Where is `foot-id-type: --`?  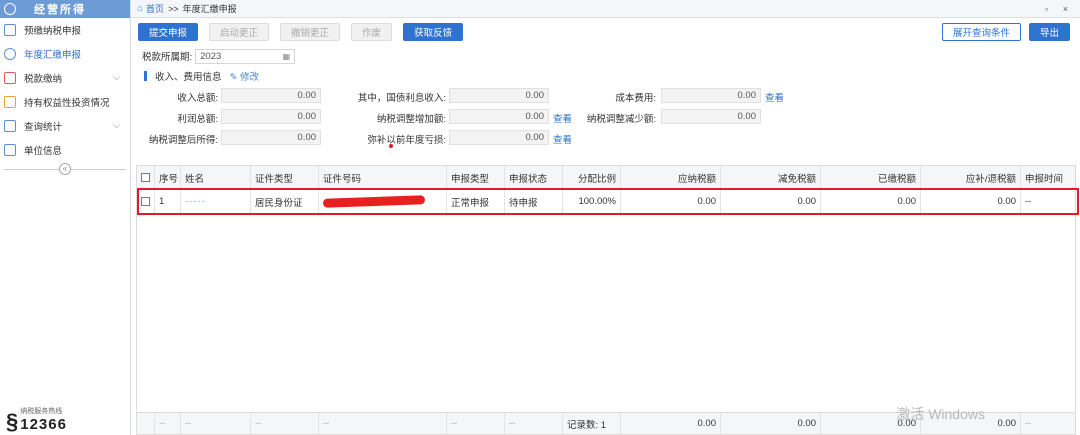
foot-id-type: -- is located at coordinates (285, 423).